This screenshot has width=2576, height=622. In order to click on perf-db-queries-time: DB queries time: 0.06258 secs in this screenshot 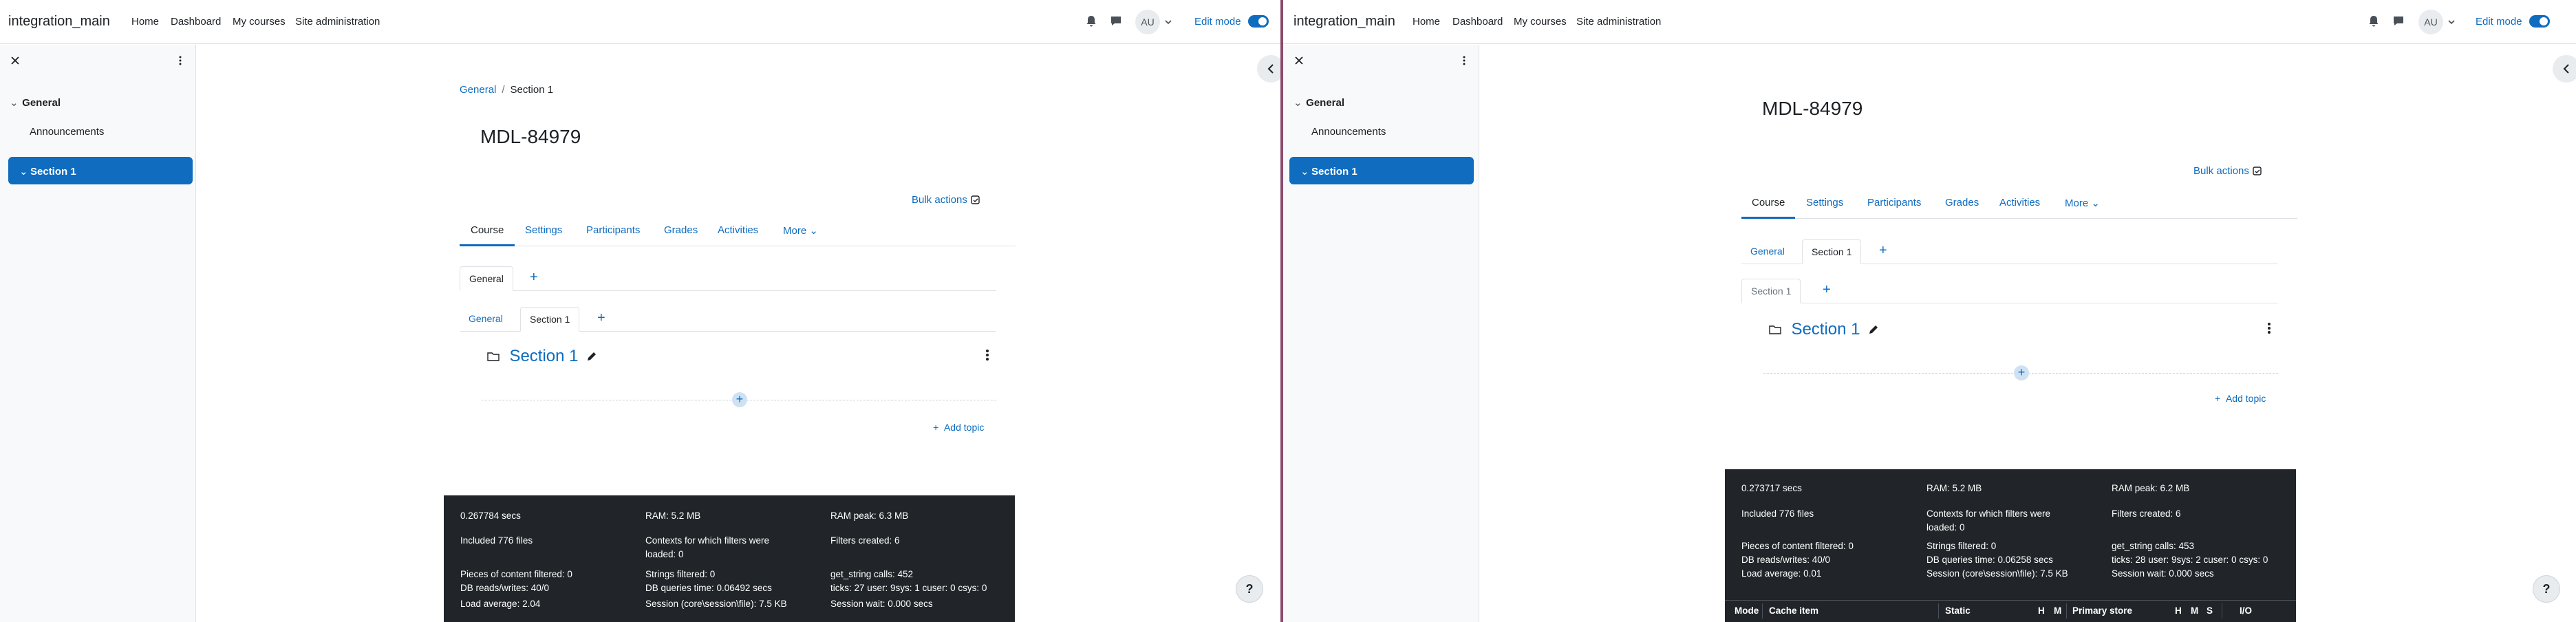, I will do `click(1990, 560)`.